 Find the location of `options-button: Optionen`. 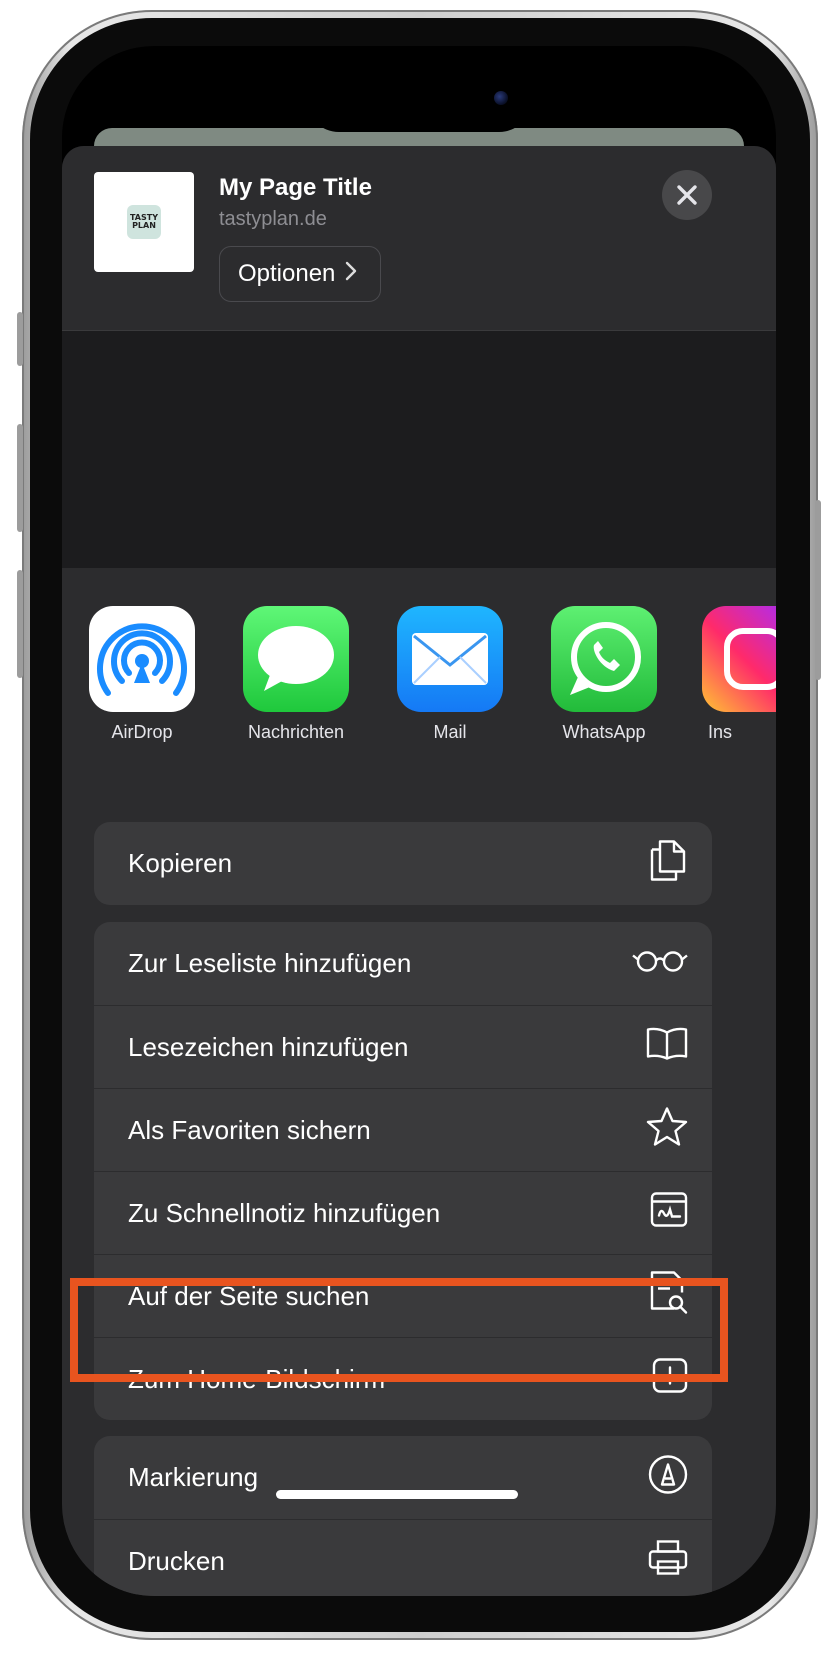

options-button: Optionen is located at coordinates (300, 274).